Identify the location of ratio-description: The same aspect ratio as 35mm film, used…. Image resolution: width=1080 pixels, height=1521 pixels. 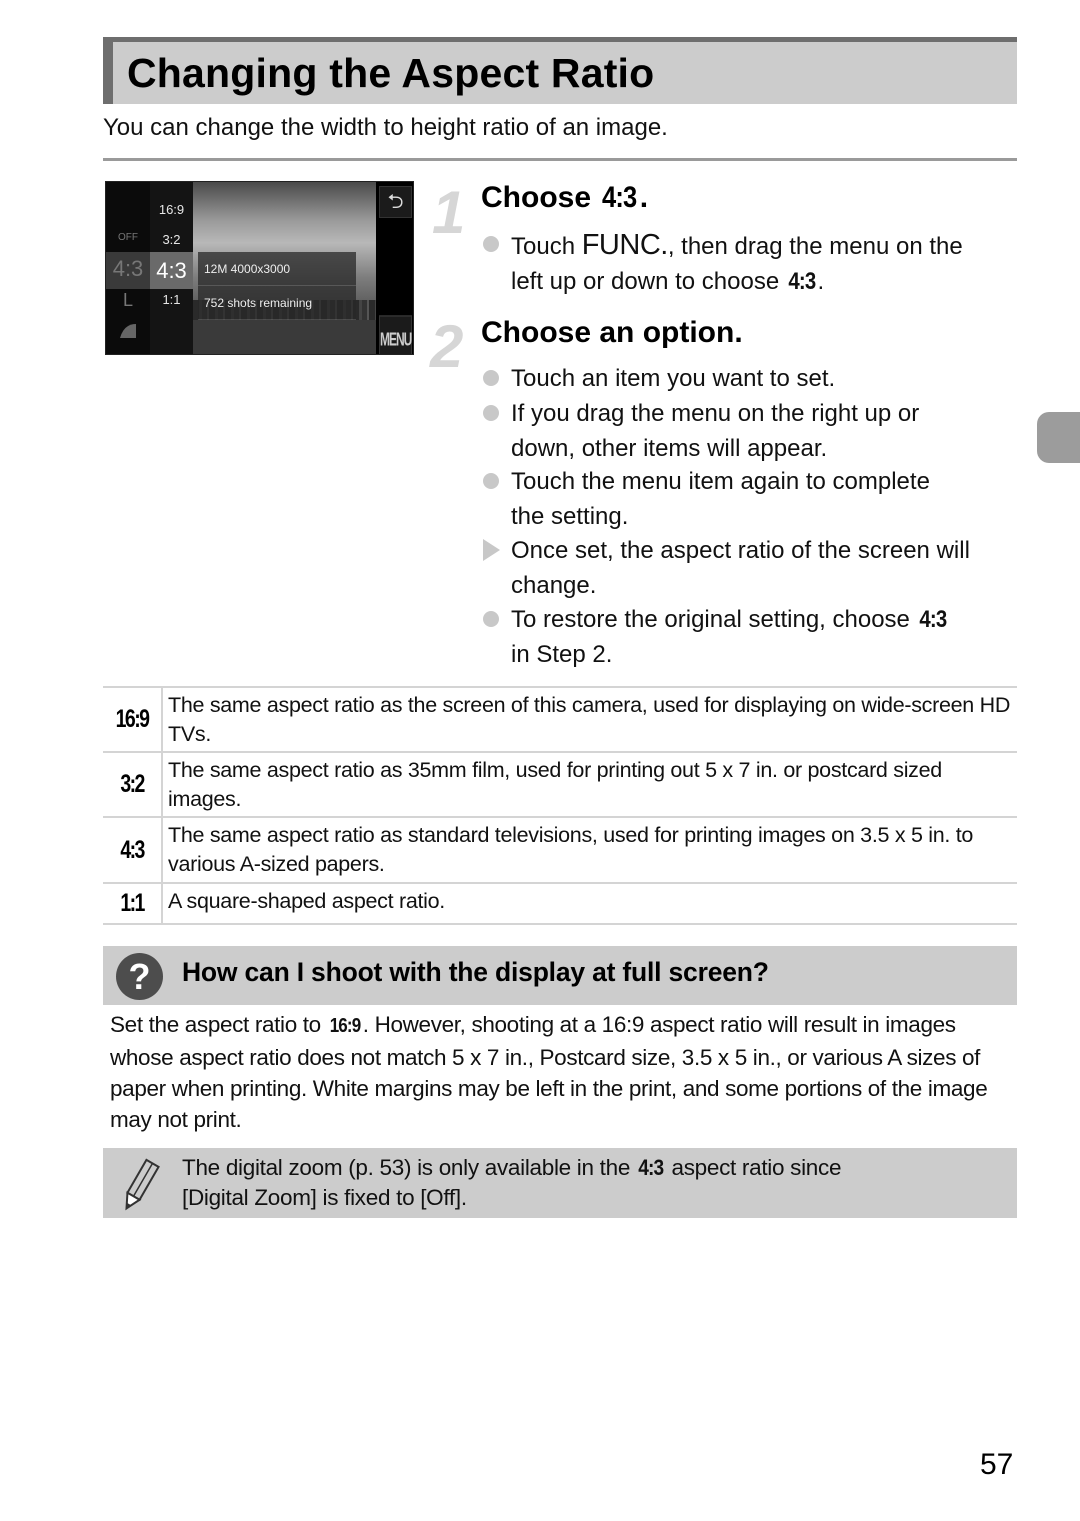
(555, 784).